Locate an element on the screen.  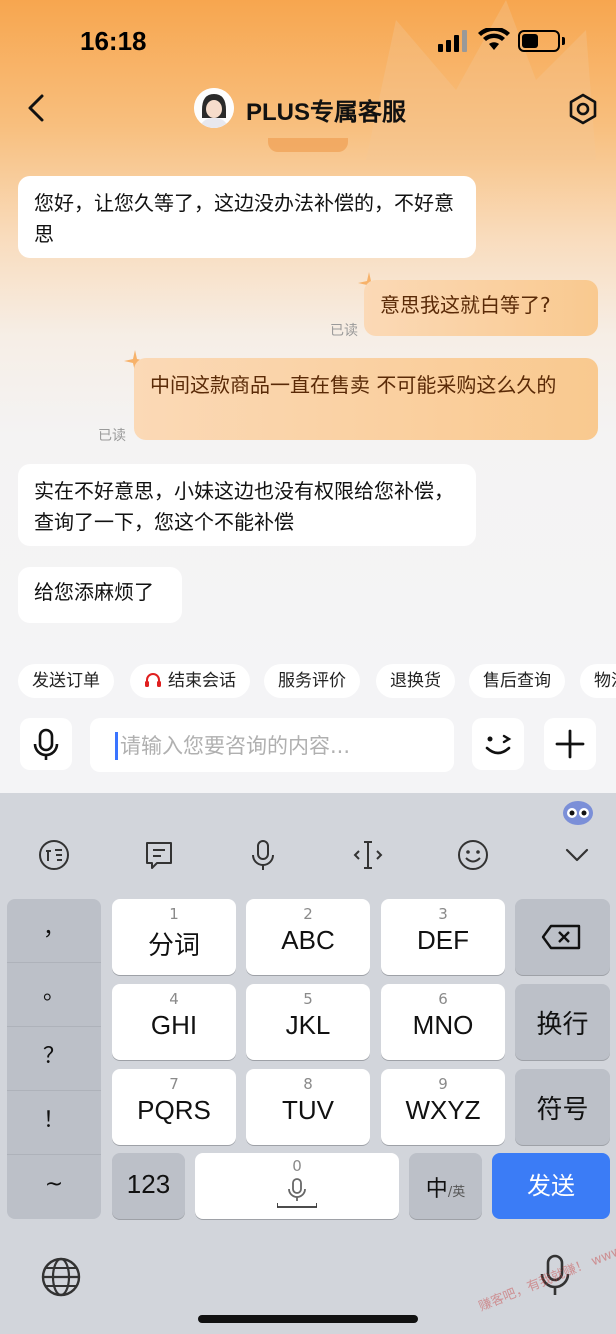
message-outgoing: 意思我这就白等了? is located at coordinates (481, 308).